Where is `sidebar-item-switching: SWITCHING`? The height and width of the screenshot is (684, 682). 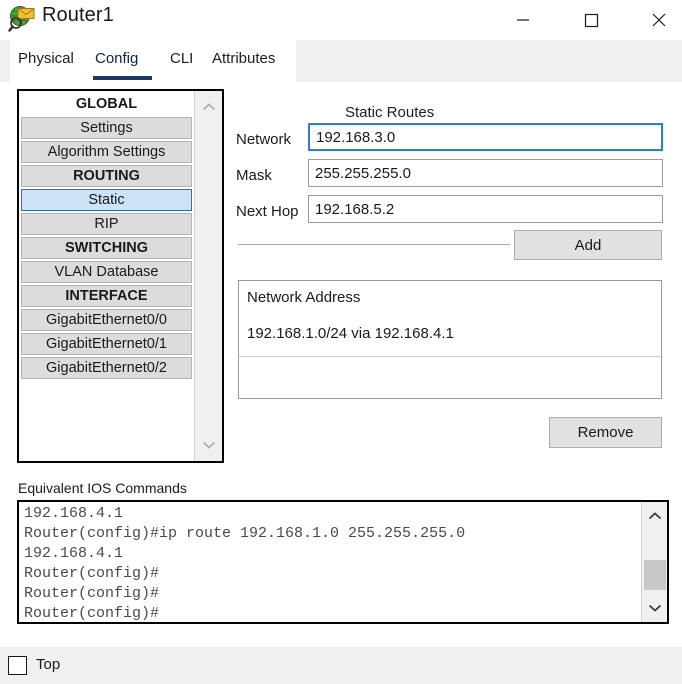 sidebar-item-switching: SWITCHING is located at coordinates (106, 248).